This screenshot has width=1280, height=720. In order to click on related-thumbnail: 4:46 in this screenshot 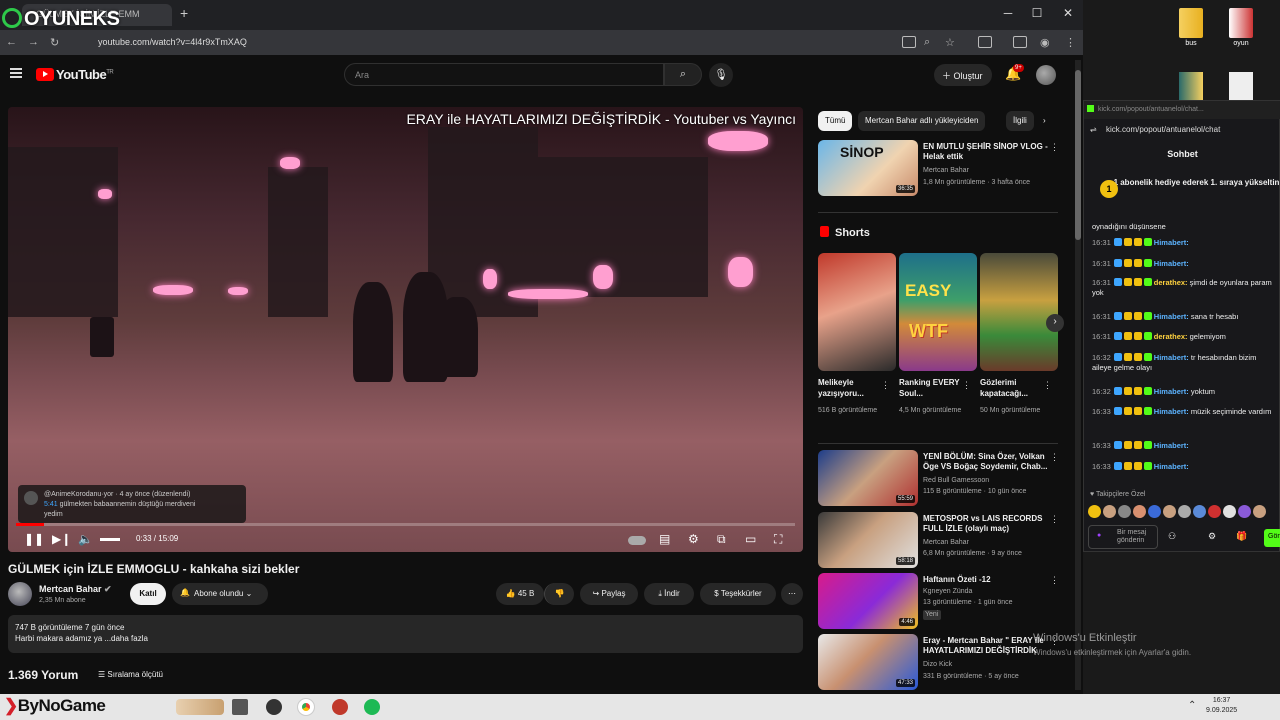, I will do `click(868, 601)`.